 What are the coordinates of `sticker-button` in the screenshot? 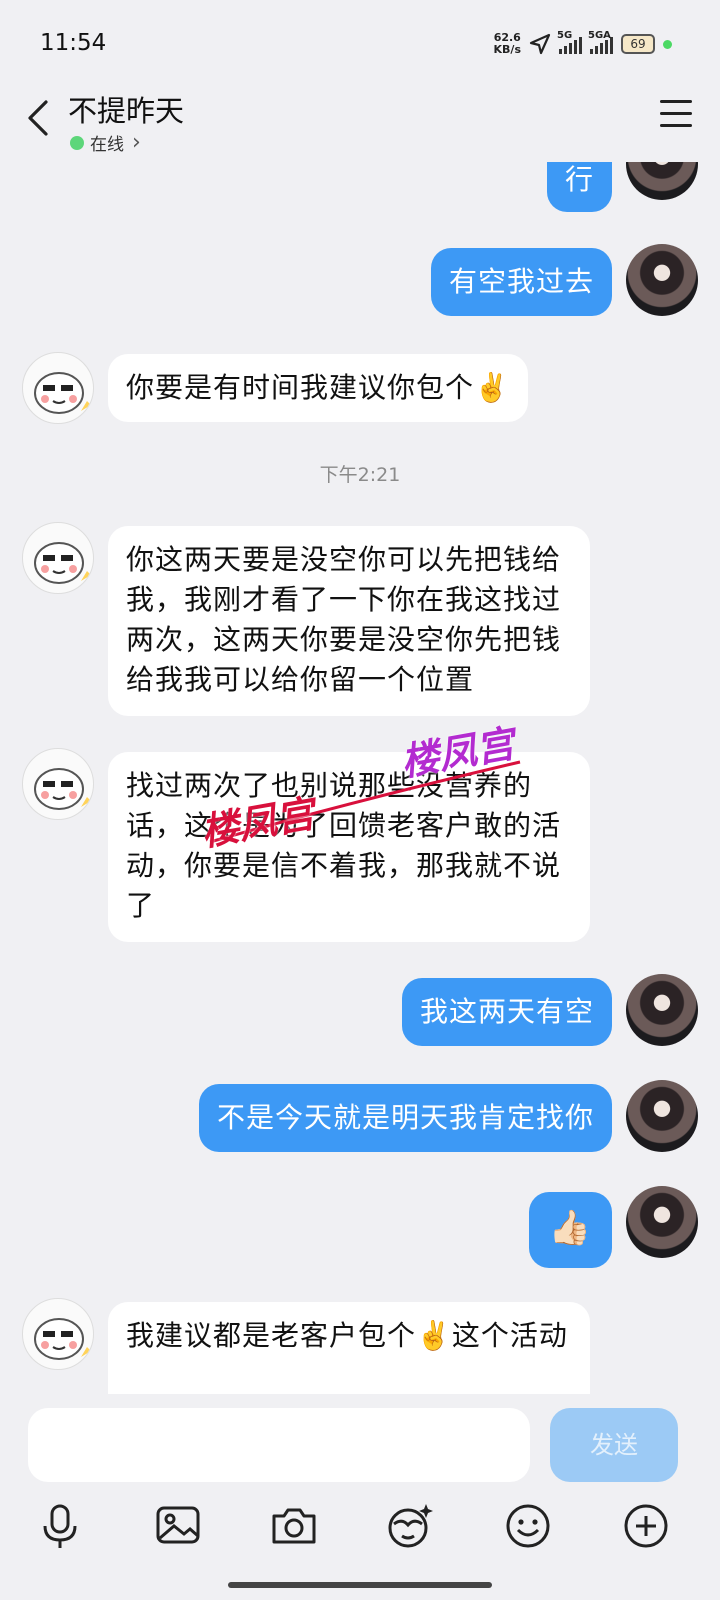 It's located at (410, 1526).